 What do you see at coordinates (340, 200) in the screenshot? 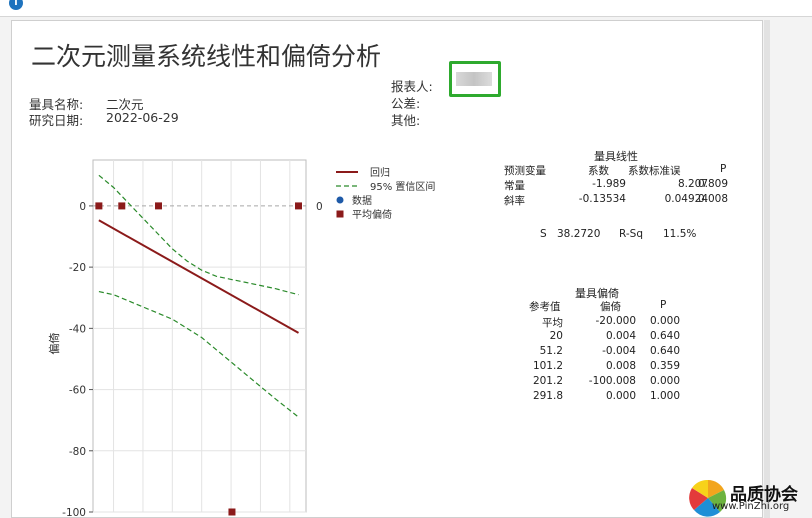
I see `legend-data-swatch` at bounding box center [340, 200].